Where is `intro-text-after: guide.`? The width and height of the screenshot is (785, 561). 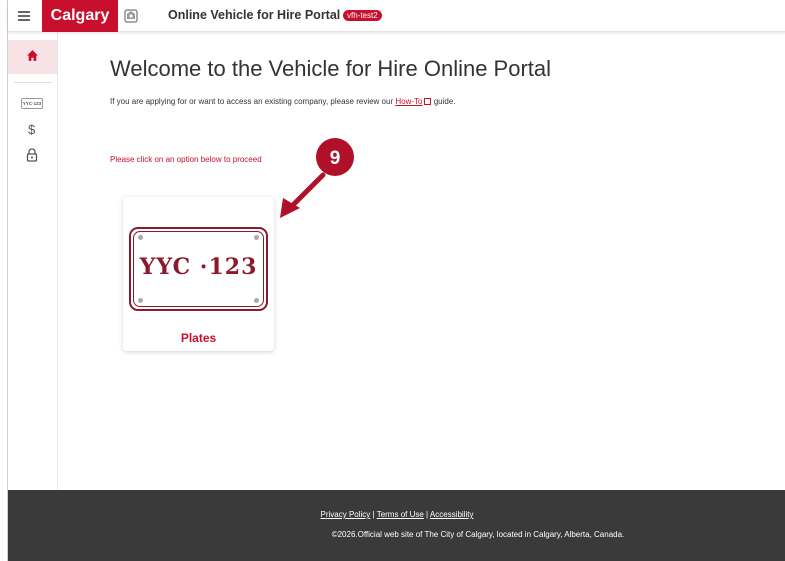
intro-text-after: guide. is located at coordinates (443, 101).